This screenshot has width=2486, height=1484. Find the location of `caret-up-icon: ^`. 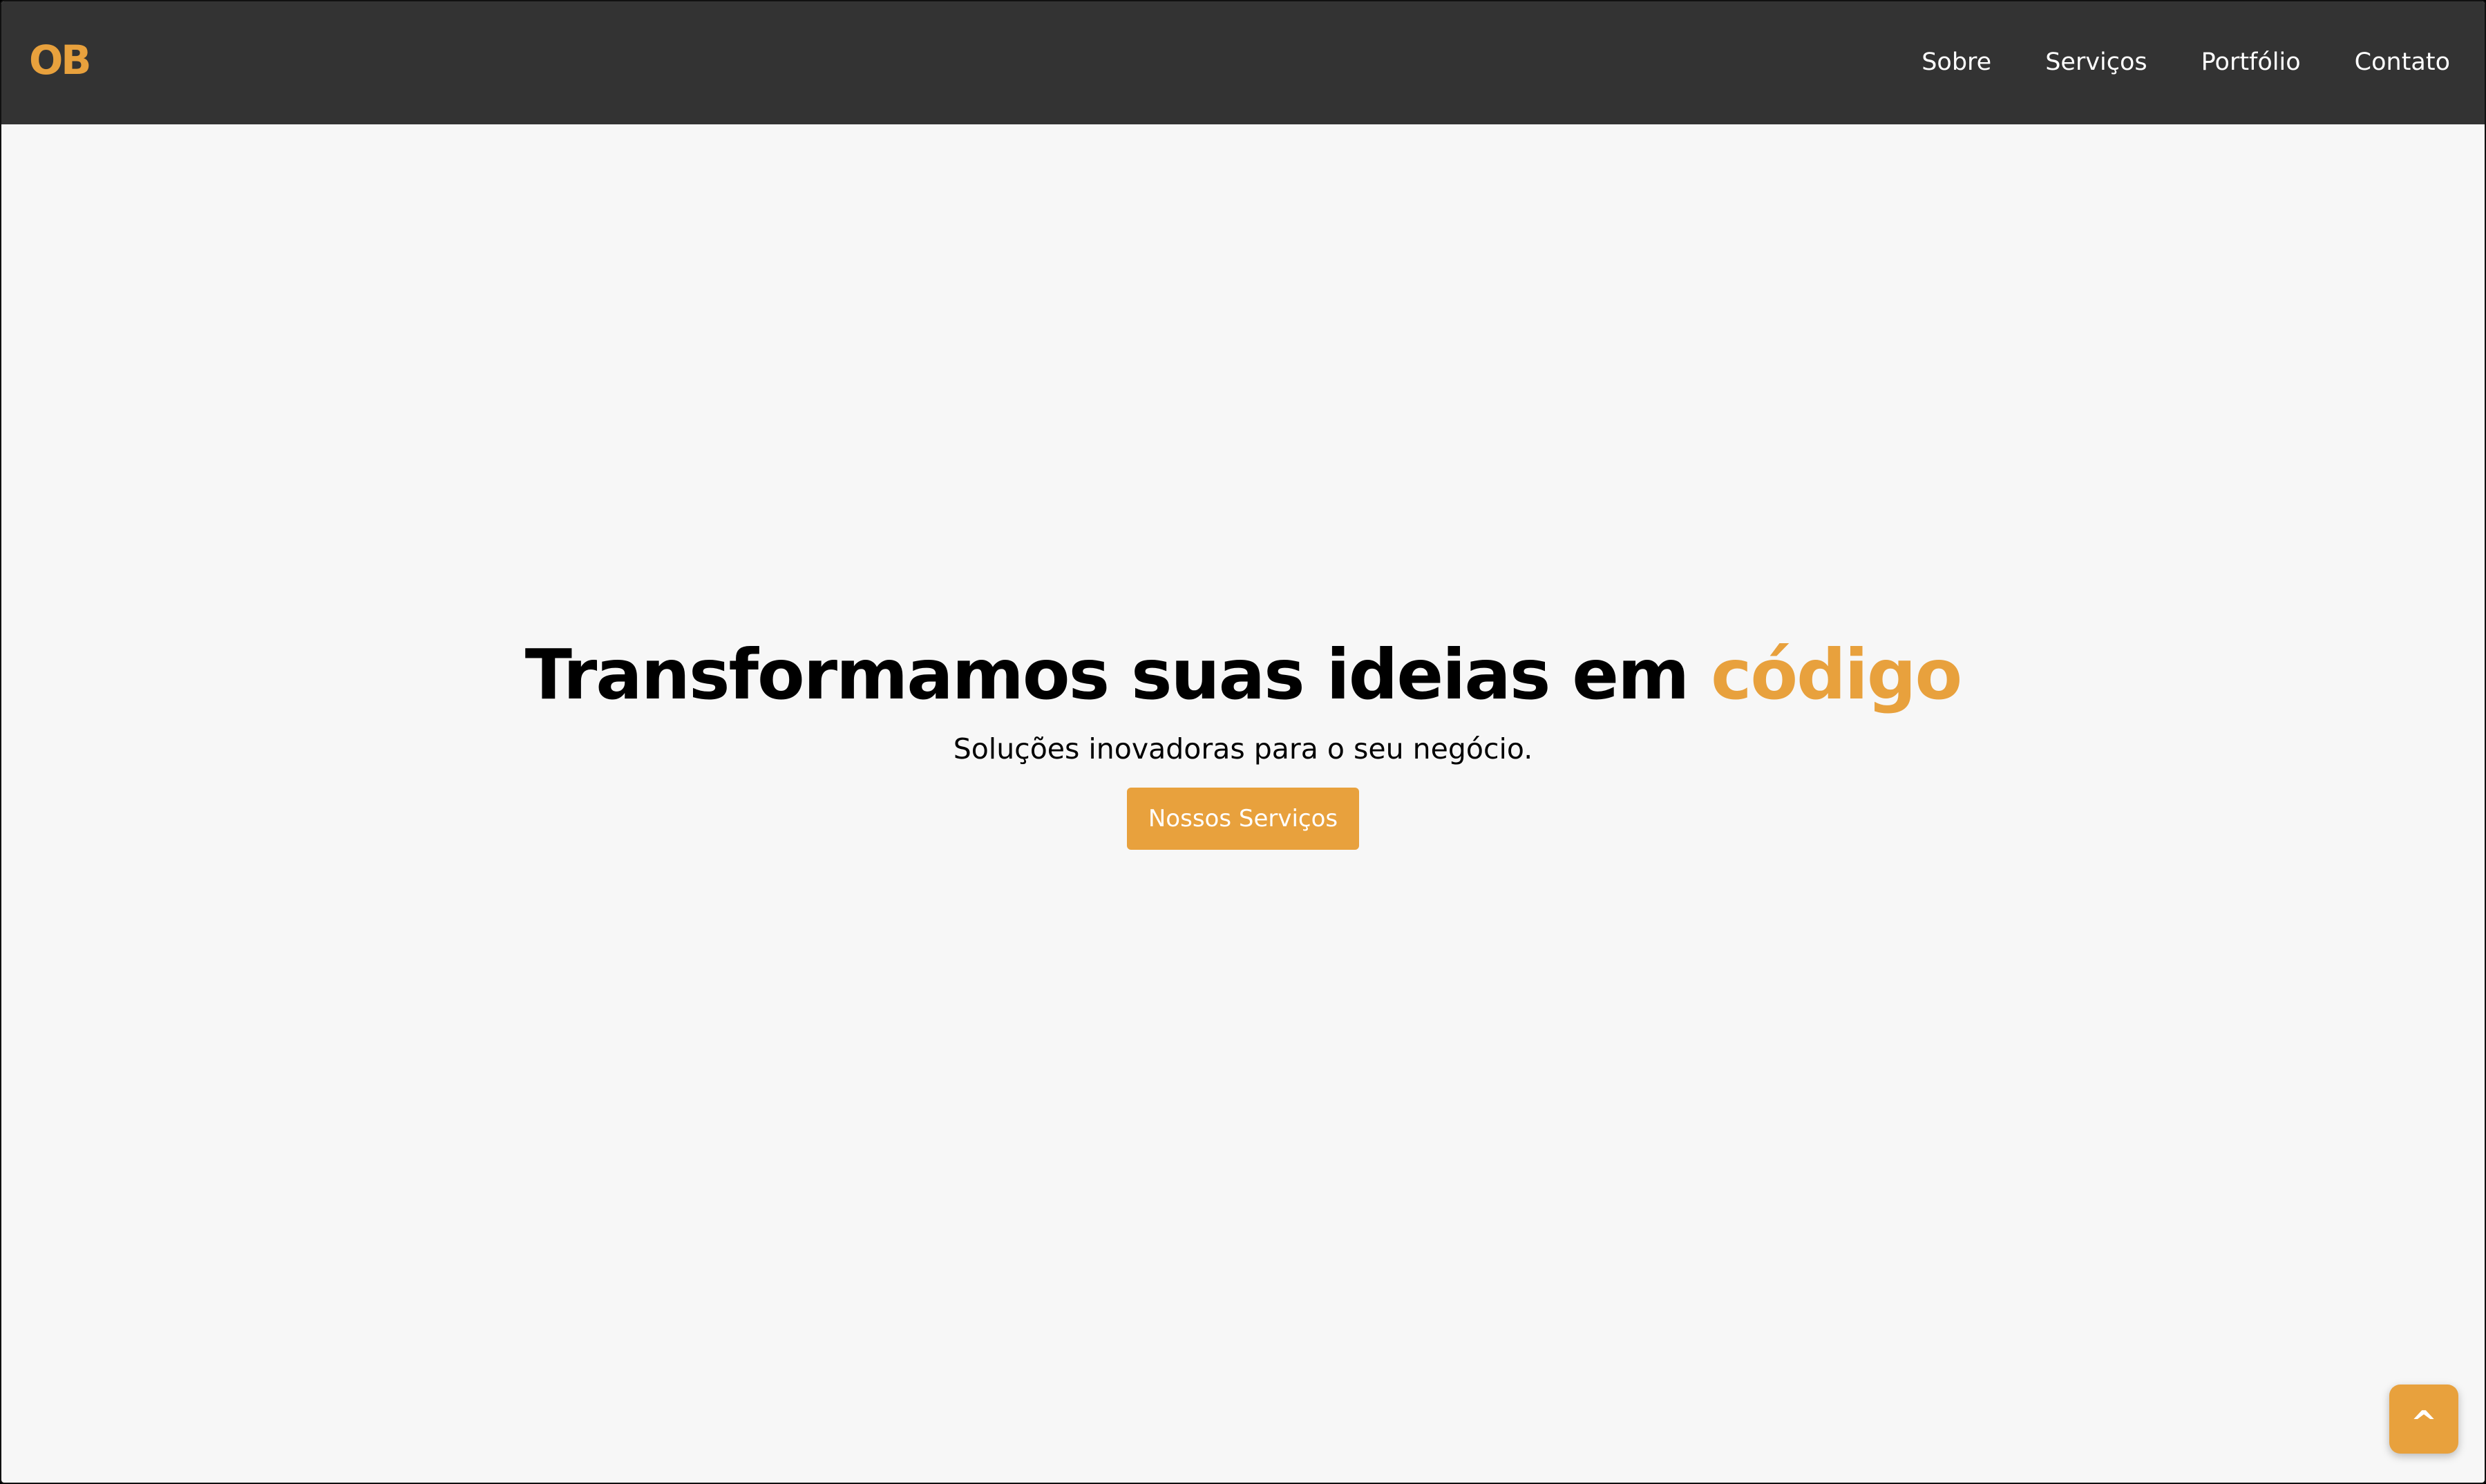

caret-up-icon: ^ is located at coordinates (2424, 1422).